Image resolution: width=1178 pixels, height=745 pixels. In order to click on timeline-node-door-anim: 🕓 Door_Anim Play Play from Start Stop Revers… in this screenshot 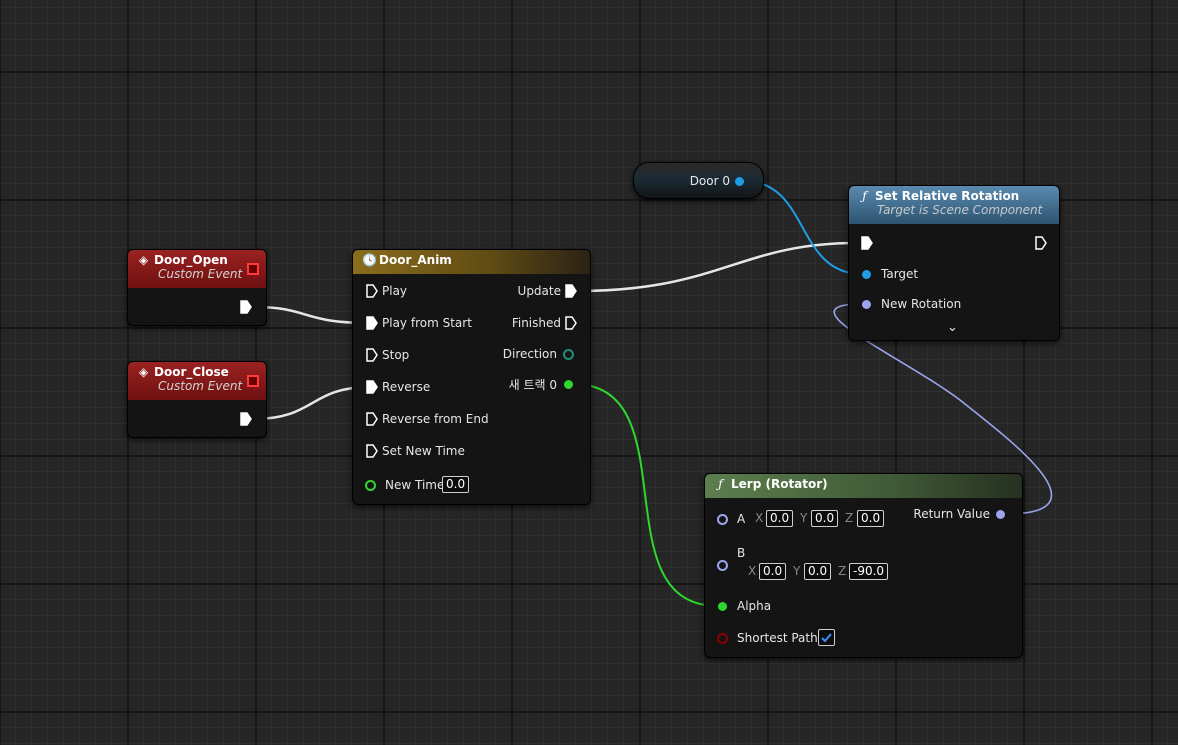, I will do `click(471, 377)`.